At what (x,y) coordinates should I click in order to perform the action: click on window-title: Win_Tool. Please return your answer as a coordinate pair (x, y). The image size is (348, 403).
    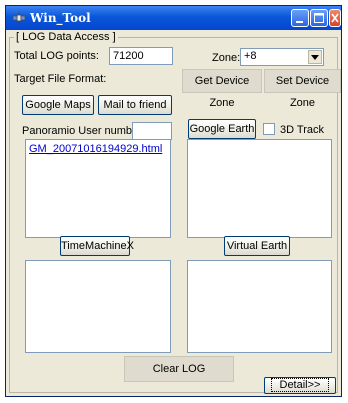
    Looking at the image, I should click on (60, 18).